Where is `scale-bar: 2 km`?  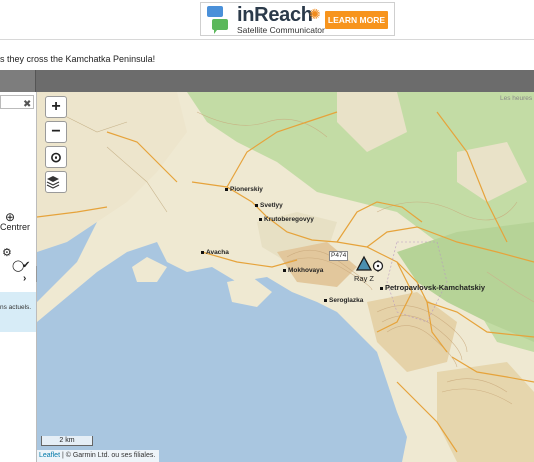 scale-bar: 2 km is located at coordinates (67, 441).